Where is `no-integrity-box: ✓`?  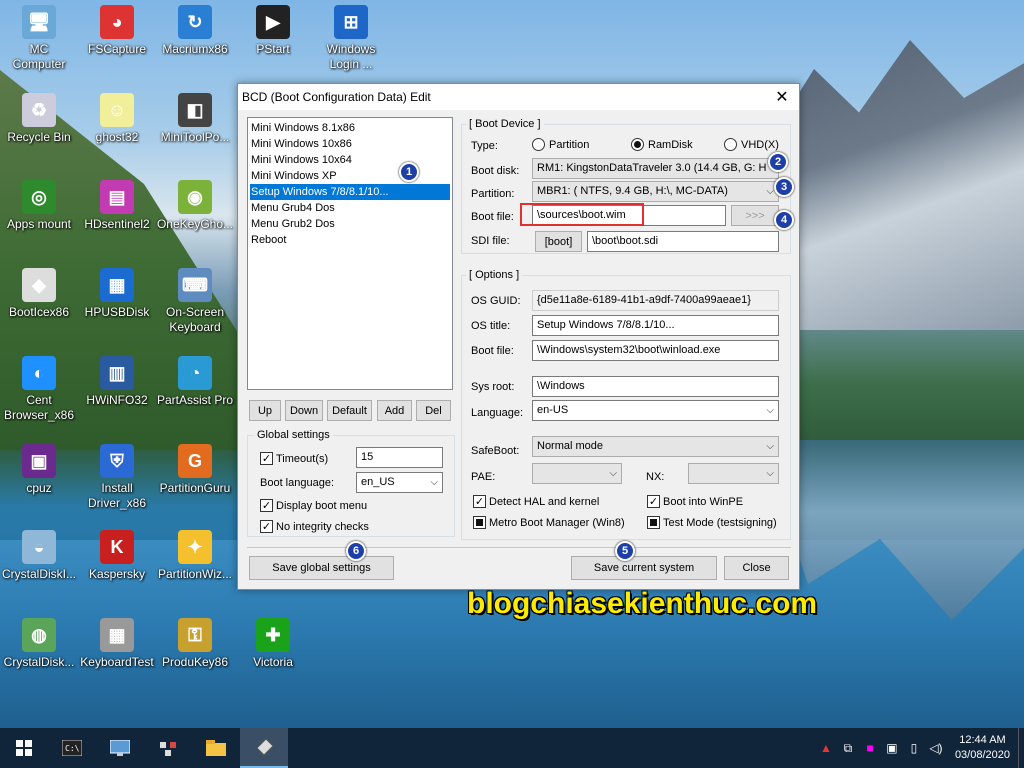 no-integrity-box: ✓ is located at coordinates (266, 526).